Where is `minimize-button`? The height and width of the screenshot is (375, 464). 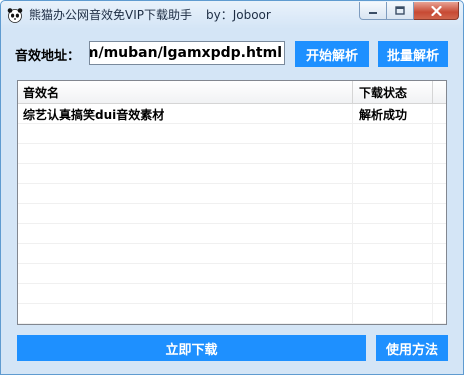
minimize-button is located at coordinates (373, 11).